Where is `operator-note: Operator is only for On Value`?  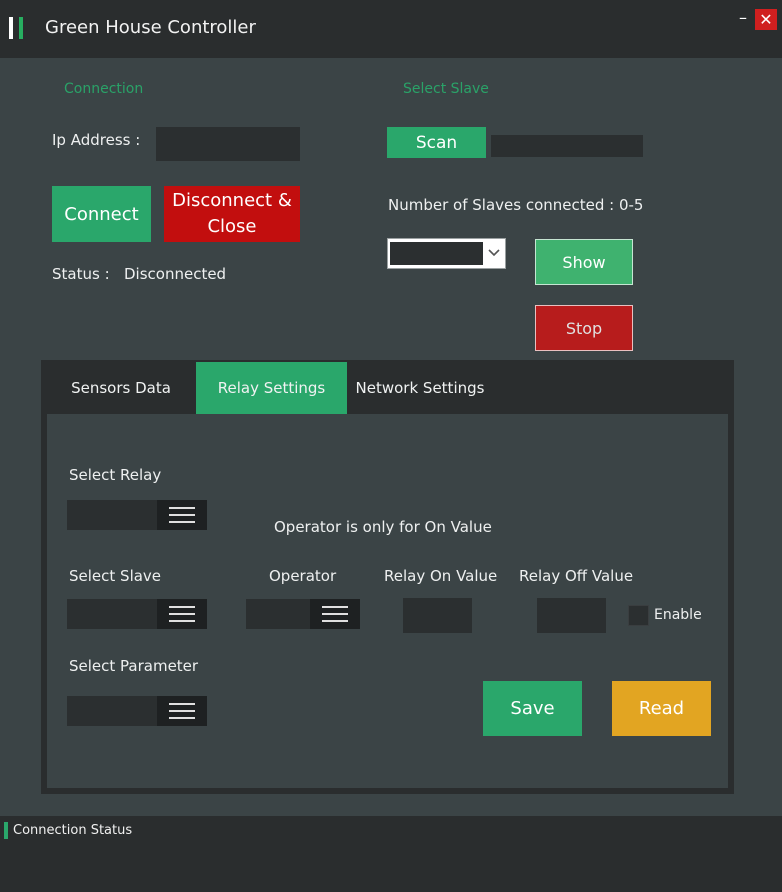 operator-note: Operator is only for On Value is located at coordinates (383, 527).